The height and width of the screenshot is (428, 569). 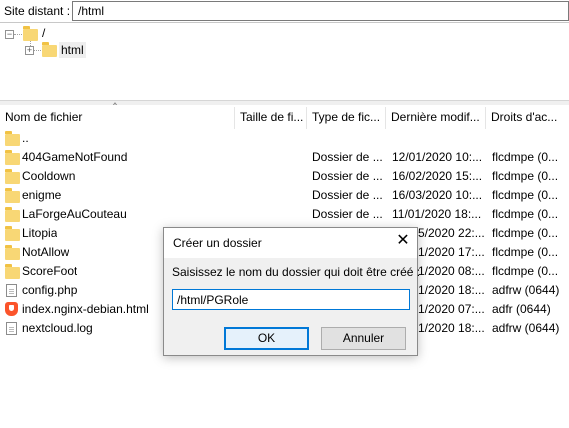 What do you see at coordinates (521, 309) in the screenshot?
I see `file-permissions: adfr (0644)` at bounding box center [521, 309].